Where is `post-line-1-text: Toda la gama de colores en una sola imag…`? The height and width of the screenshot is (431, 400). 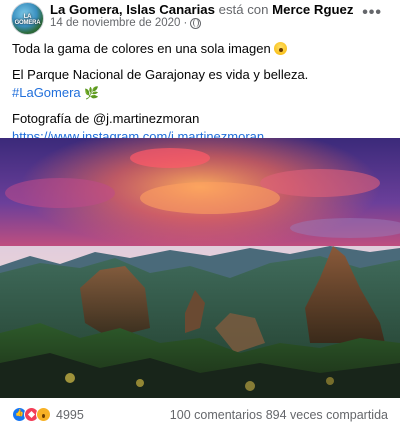 post-line-1-text: Toda la gama de colores en una sola imag… is located at coordinates (141, 48).